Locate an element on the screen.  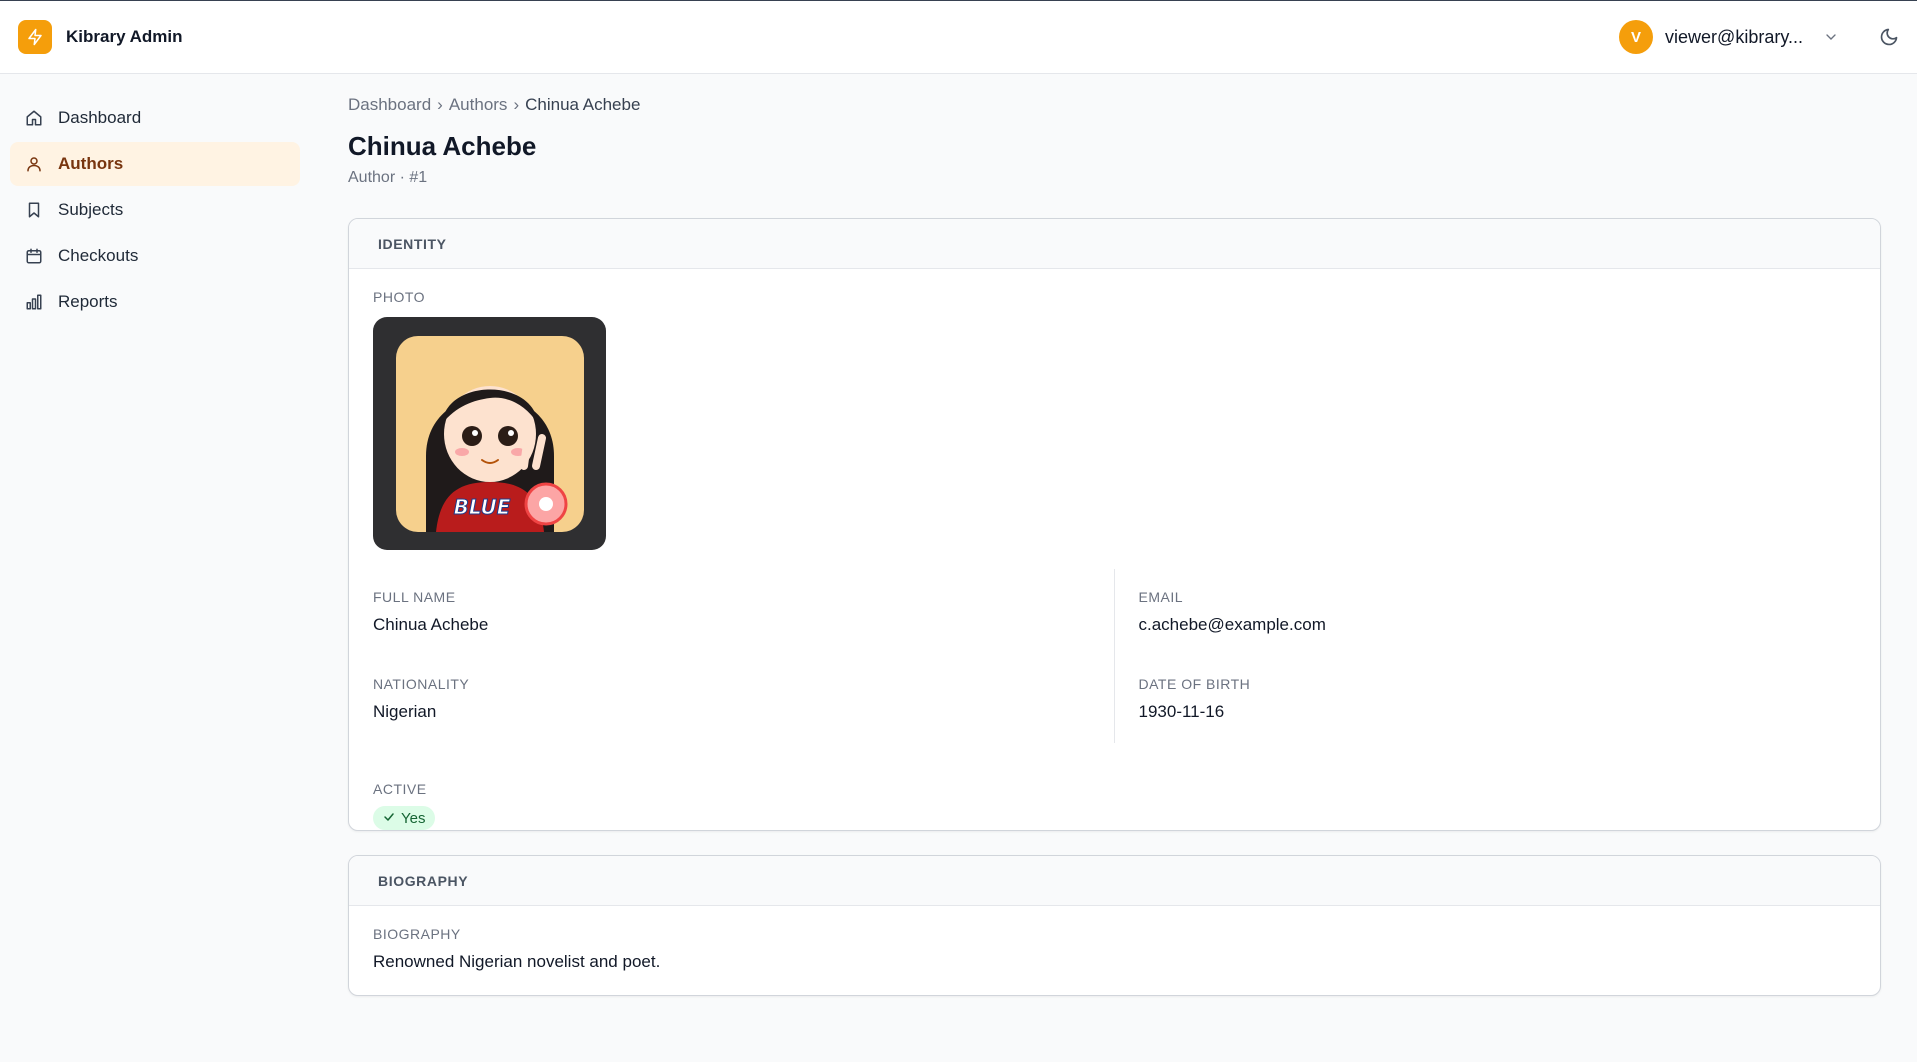
full-name-value: Chinua Achebe is located at coordinates (431, 624).